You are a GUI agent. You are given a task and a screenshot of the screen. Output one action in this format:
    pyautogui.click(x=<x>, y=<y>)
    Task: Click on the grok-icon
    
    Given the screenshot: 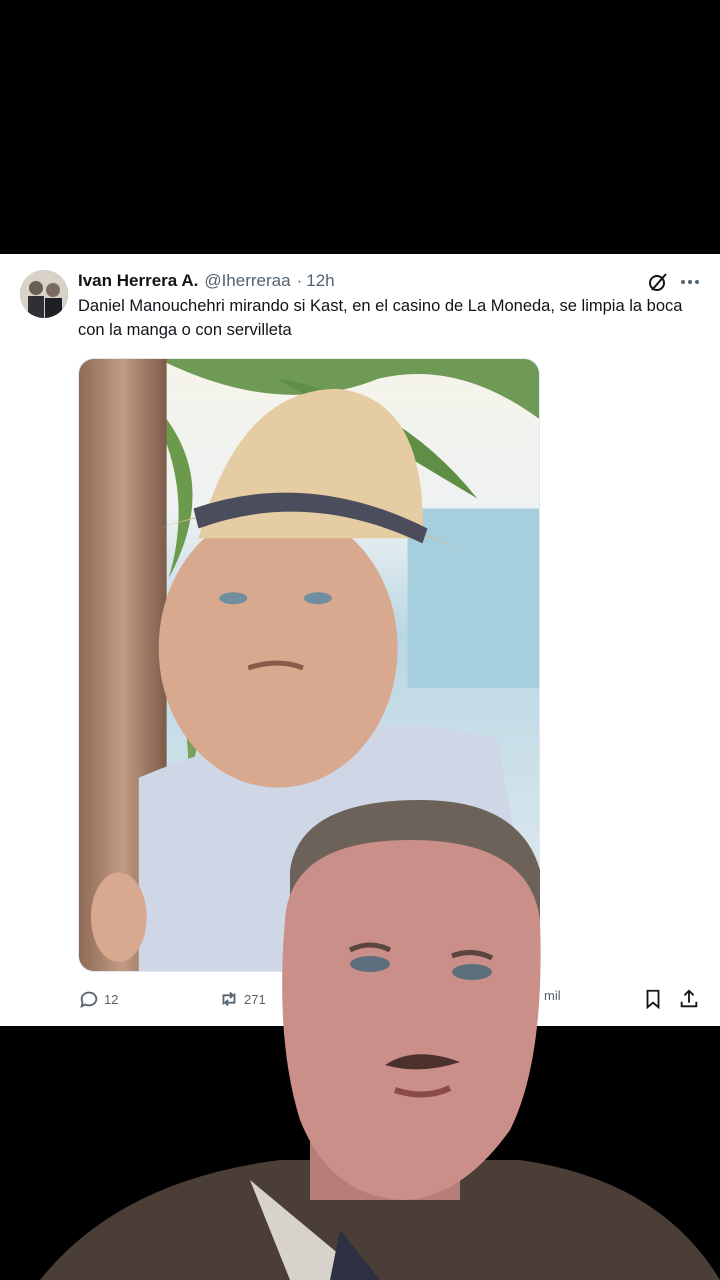 What is the action you would take?
    pyautogui.click(x=658, y=282)
    